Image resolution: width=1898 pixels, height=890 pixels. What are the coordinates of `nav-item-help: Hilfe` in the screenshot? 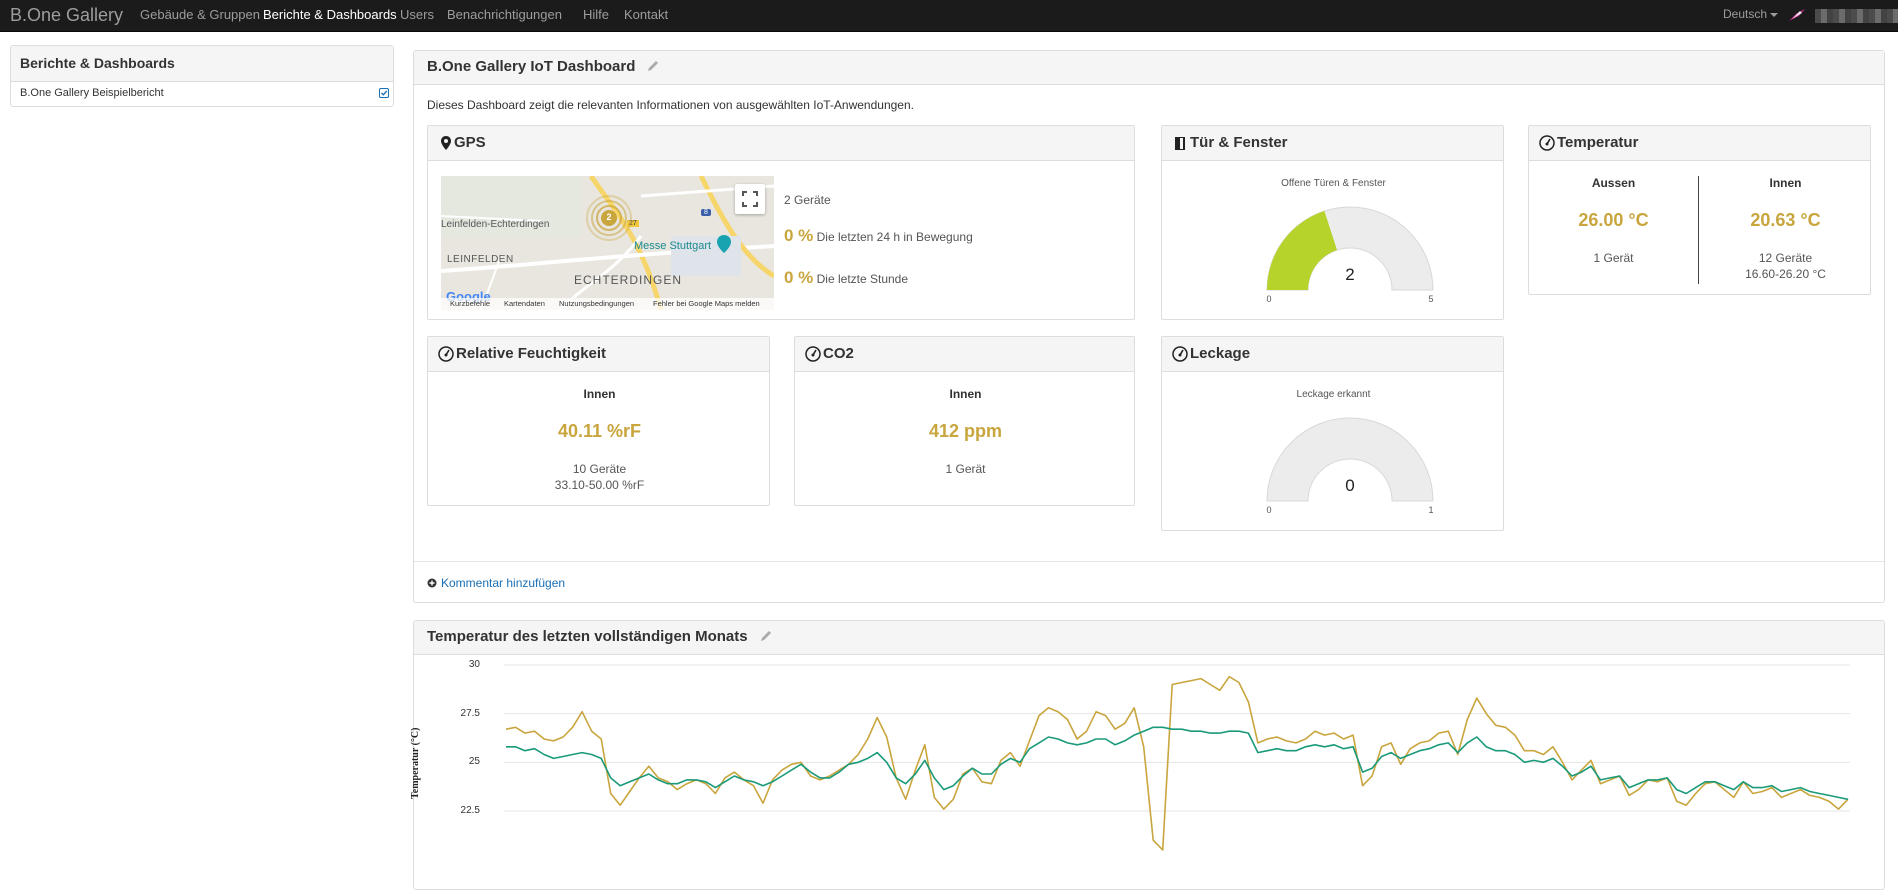 It's located at (596, 16).